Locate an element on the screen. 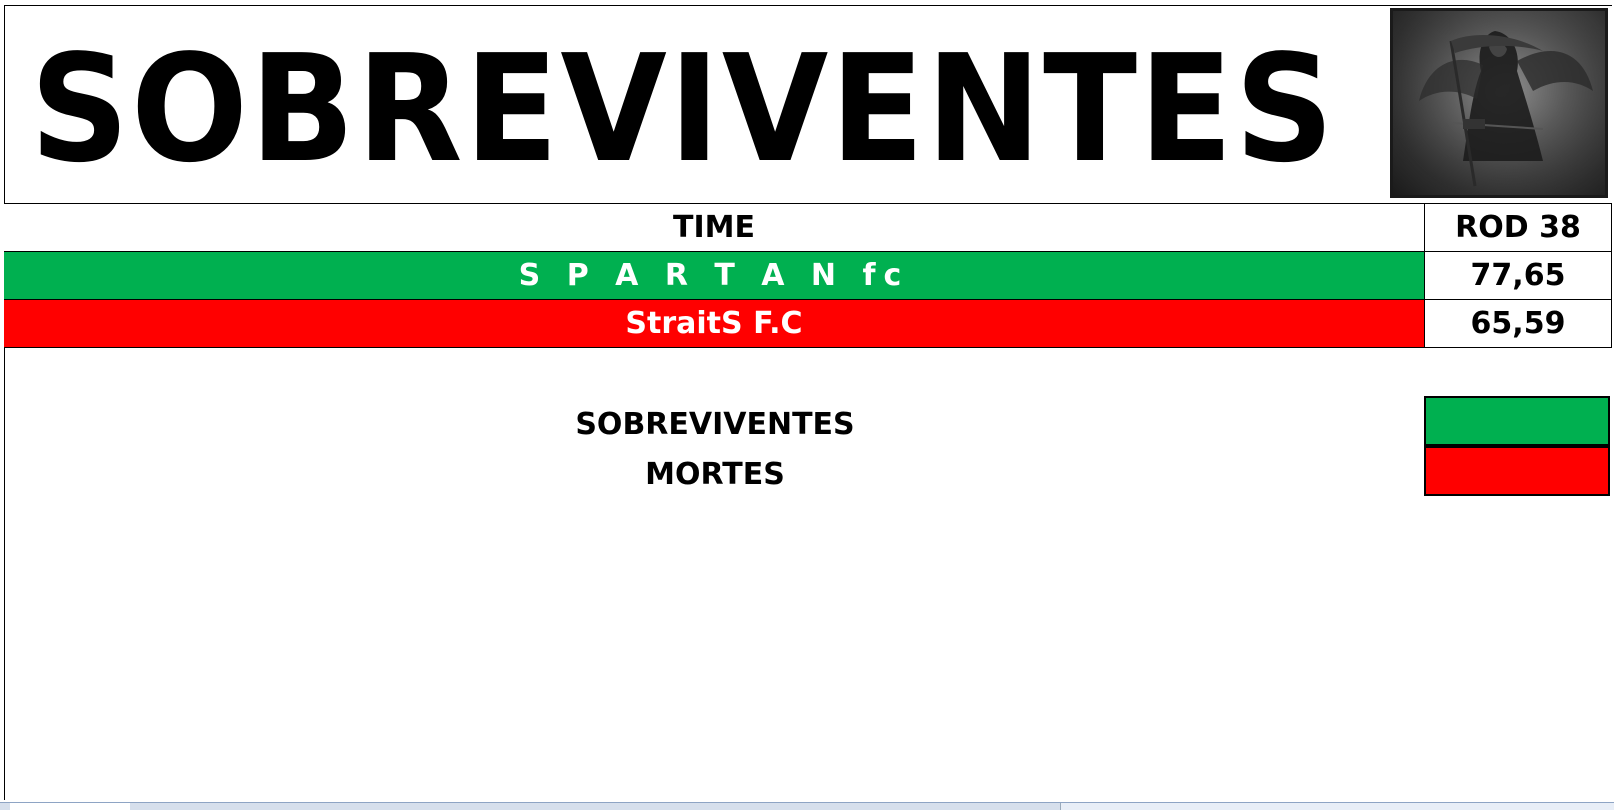  legend-swatch-survivors is located at coordinates (1517, 421).